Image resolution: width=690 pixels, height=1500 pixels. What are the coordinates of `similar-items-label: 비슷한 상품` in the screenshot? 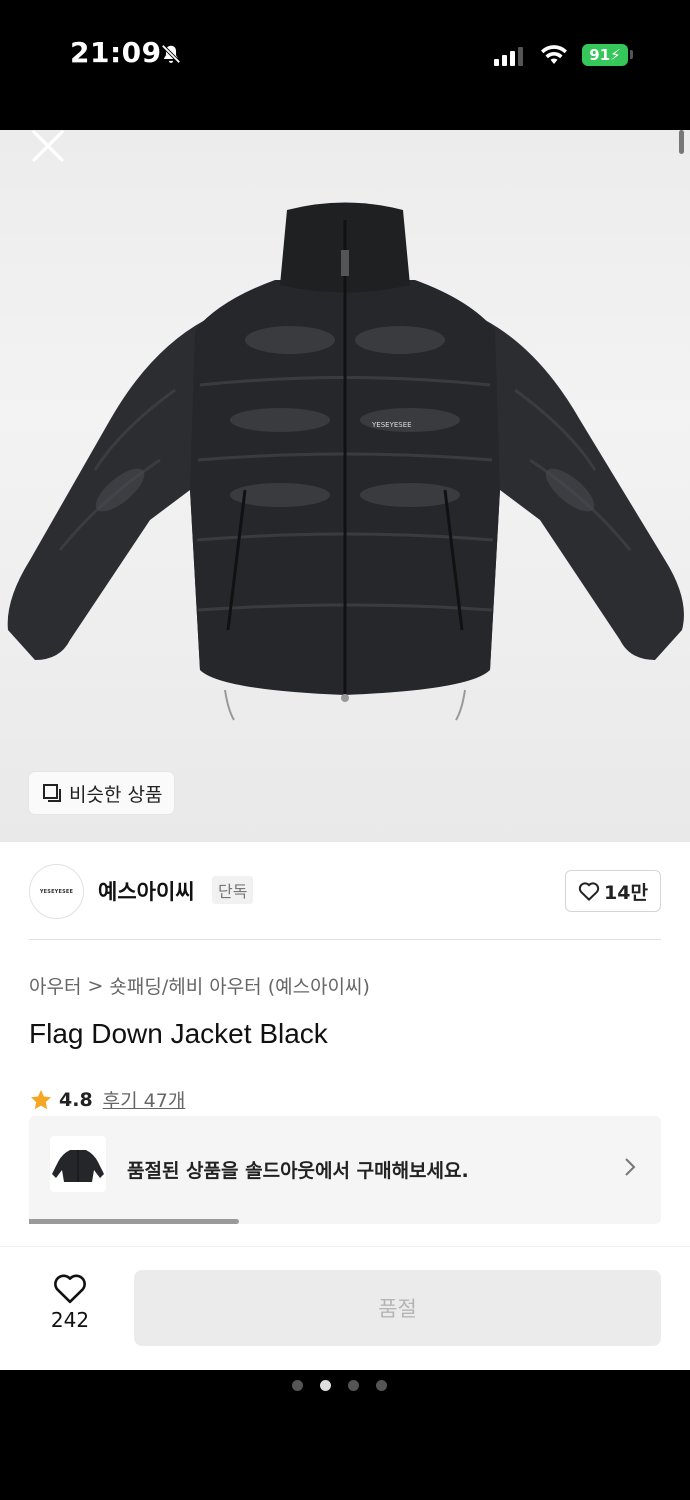 It's located at (116, 794).